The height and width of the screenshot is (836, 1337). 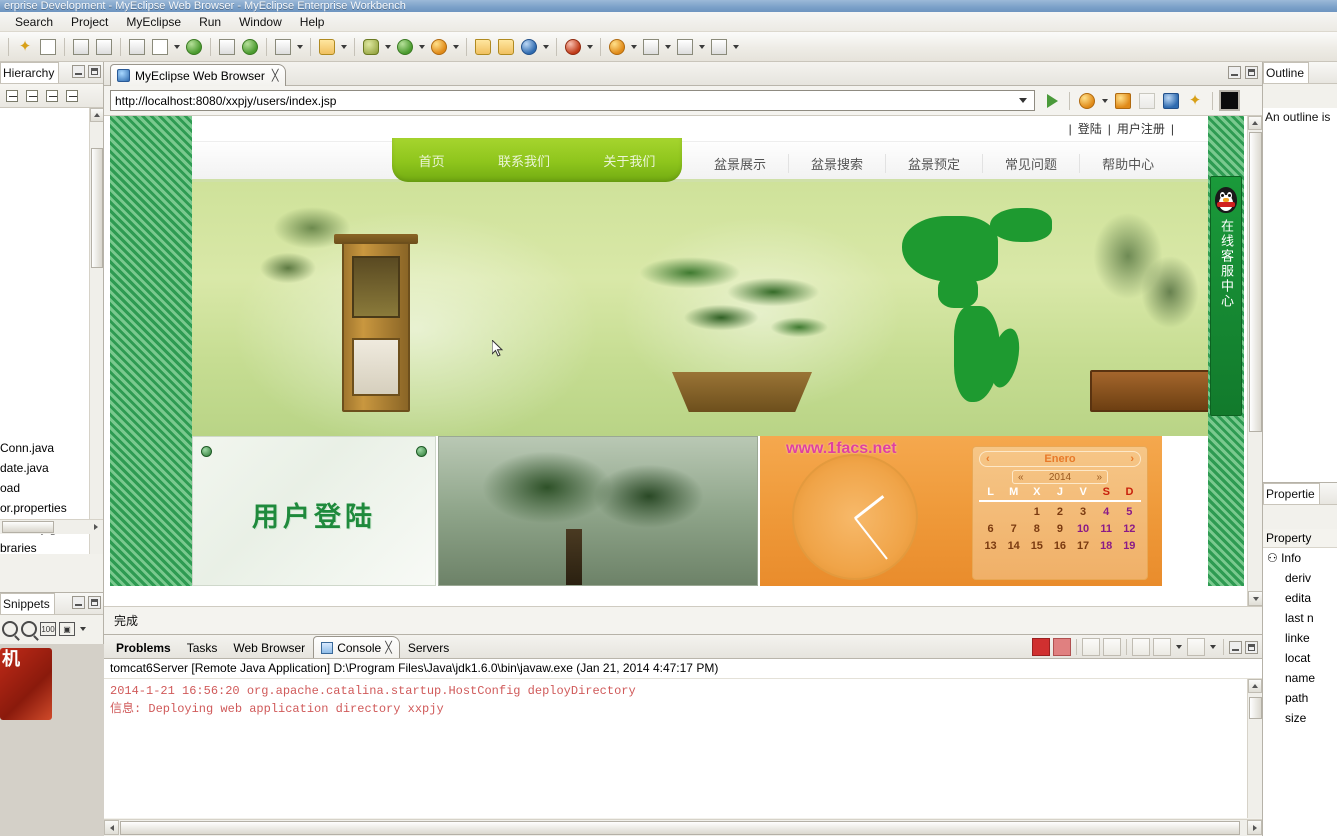 I want to click on forward-icon, so click(x=1147, y=101).